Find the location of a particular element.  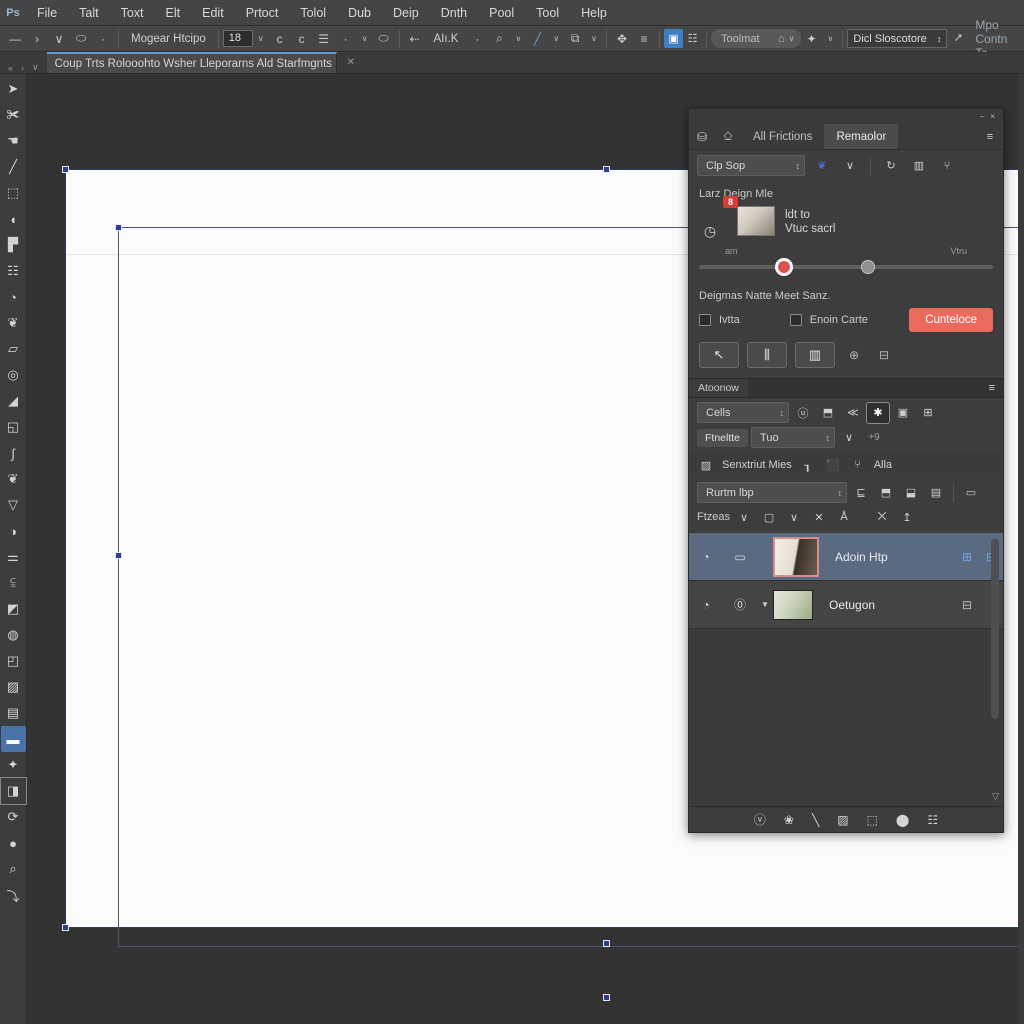

menu-item-dub: Dub is located at coordinates (359, 13).